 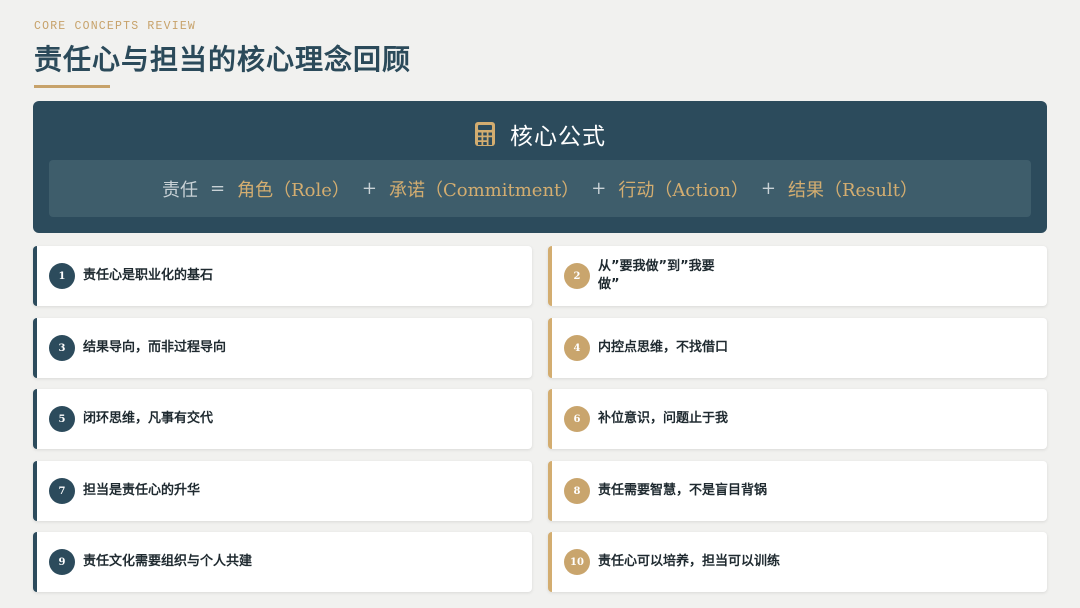 I want to click on concept-number-badge: 10, so click(x=577, y=562).